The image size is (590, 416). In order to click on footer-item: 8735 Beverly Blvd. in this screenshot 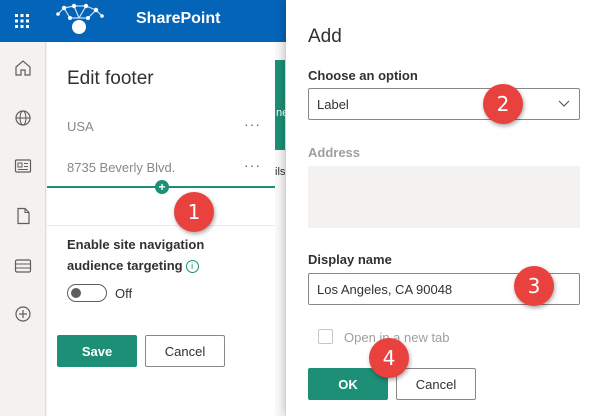, I will do `click(167, 167)`.